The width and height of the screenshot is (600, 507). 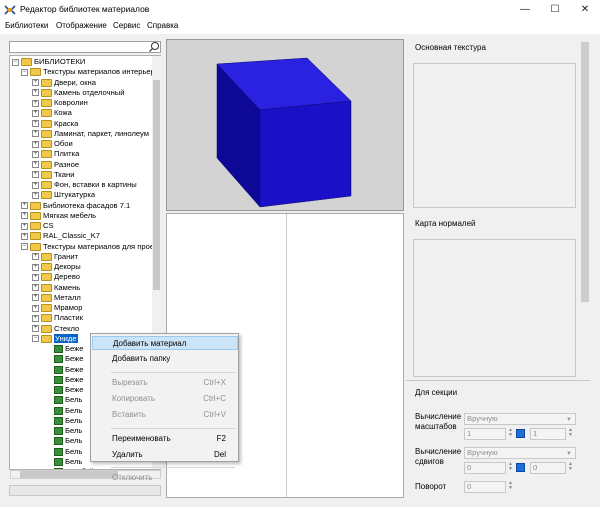 I want to click on tree-folder-item: + Металл, so click(x=56, y=298).